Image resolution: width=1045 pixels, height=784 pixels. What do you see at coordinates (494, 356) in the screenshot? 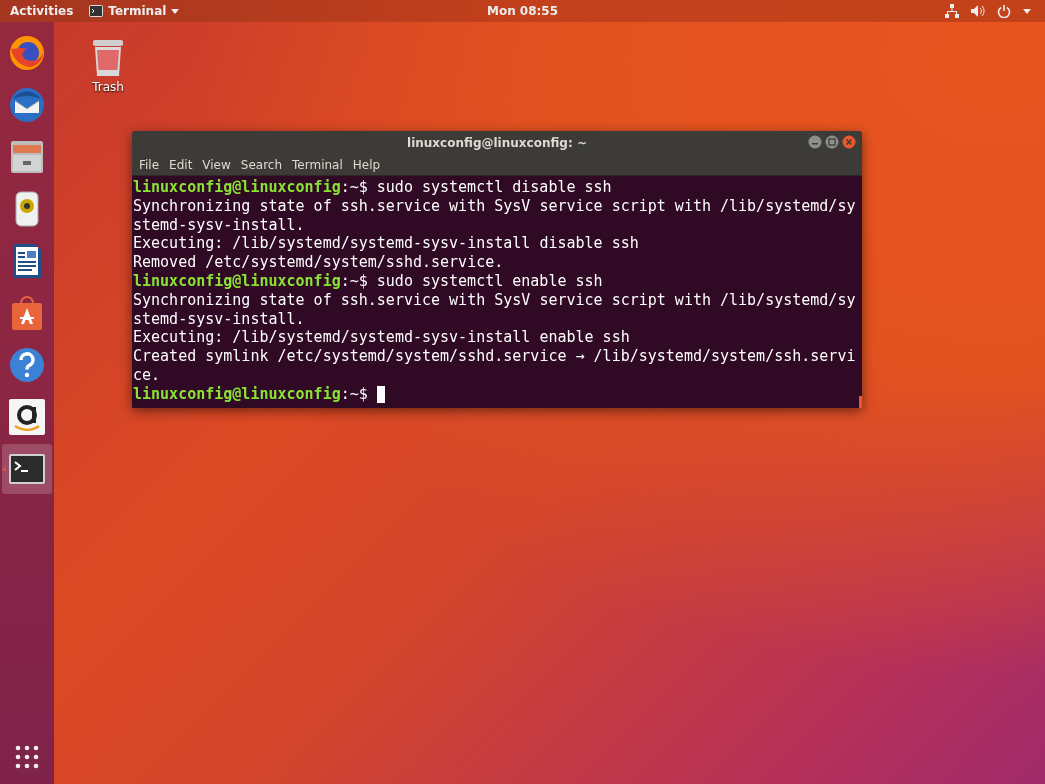
I see `output-line: Created symlink /etc/systemd/system/sshd.service → /lib/systemd/system/ssh.servi` at bounding box center [494, 356].